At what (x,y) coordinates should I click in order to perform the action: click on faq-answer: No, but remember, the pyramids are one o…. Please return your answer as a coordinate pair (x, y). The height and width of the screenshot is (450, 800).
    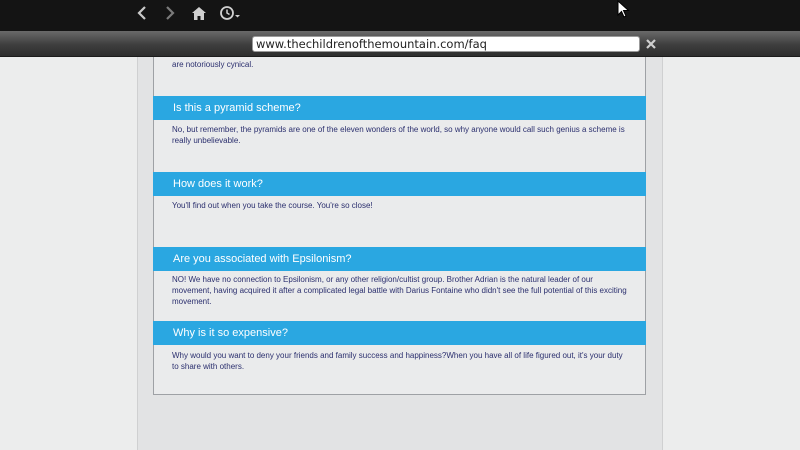
    Looking at the image, I should click on (398, 135).